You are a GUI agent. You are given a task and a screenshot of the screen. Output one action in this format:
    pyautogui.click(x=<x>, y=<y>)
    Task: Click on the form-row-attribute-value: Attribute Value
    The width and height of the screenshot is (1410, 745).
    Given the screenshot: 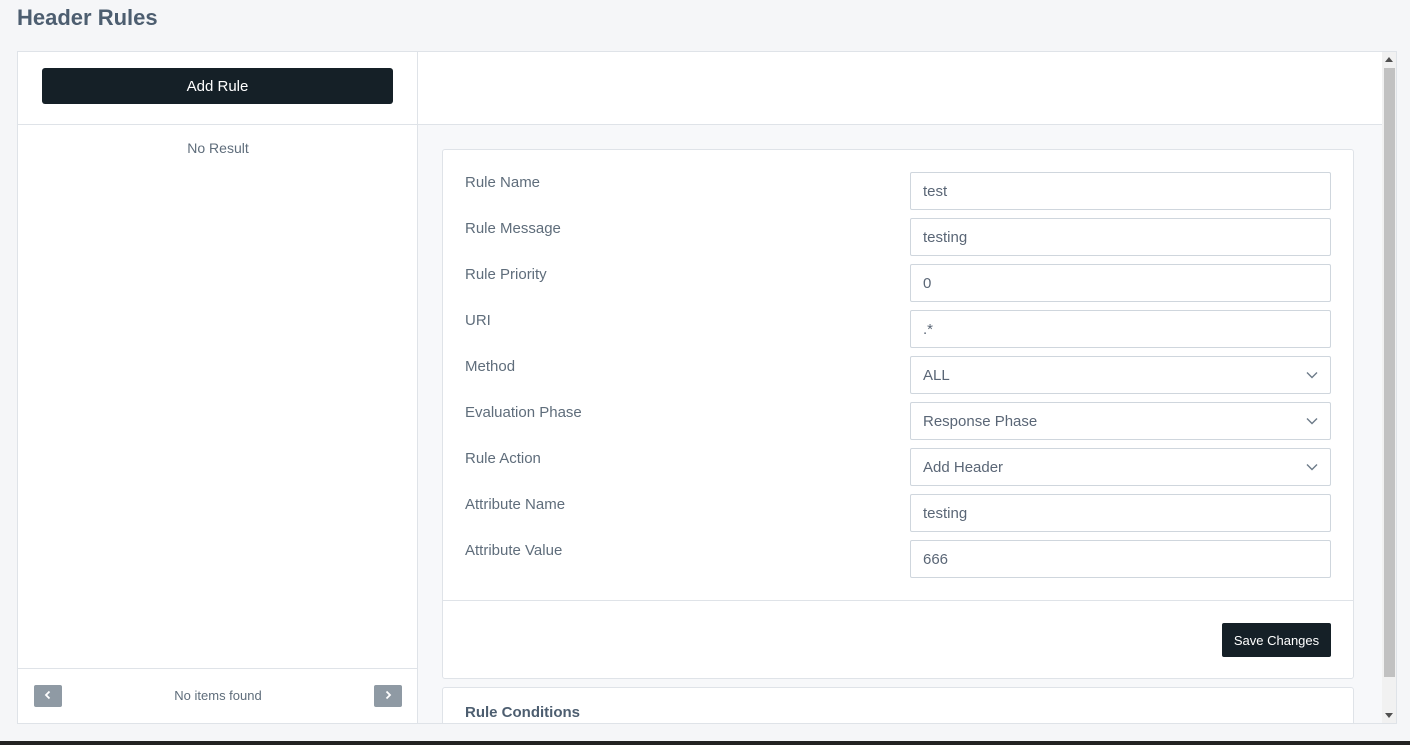 What is the action you would take?
    pyautogui.click(x=898, y=559)
    